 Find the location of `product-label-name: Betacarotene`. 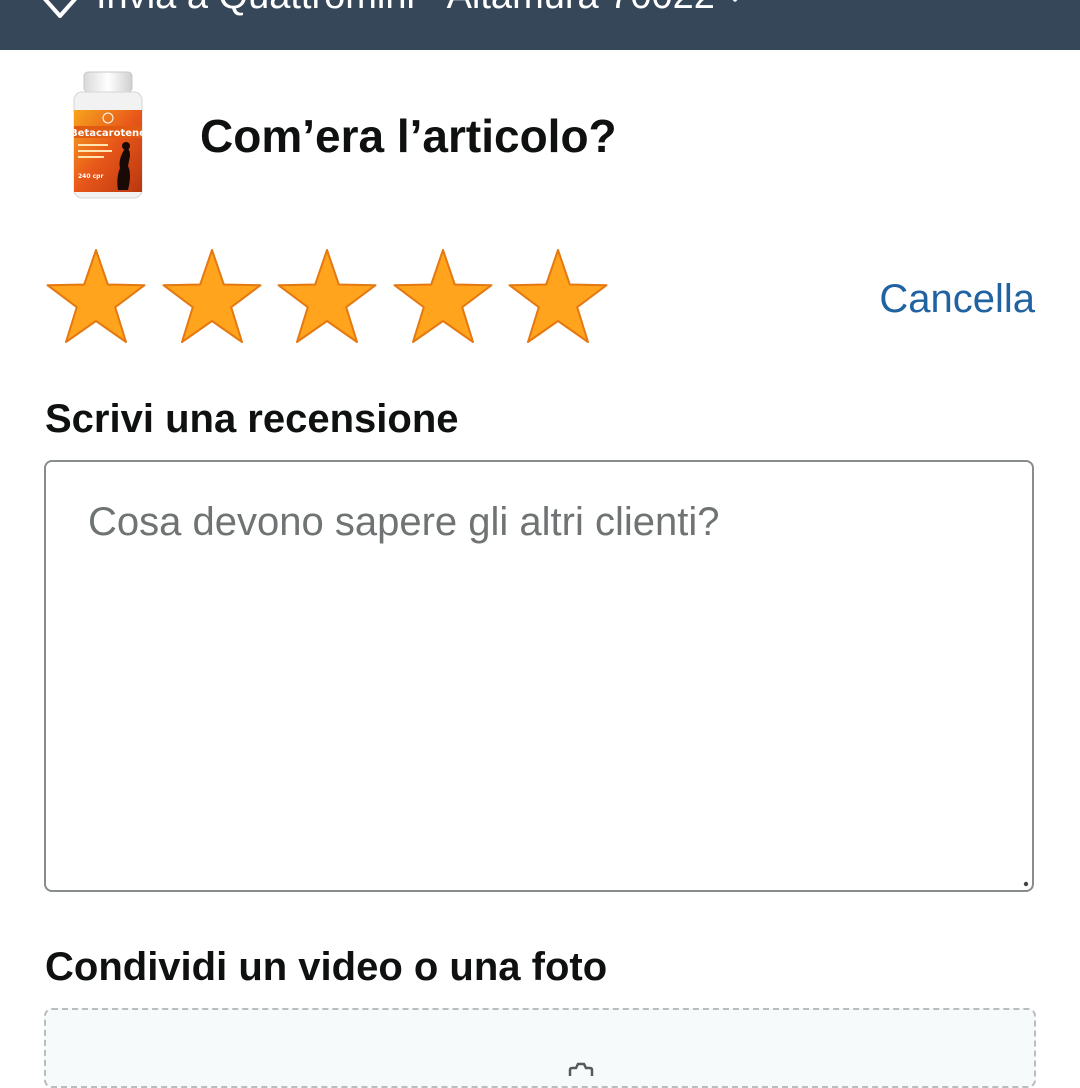

product-label-name: Betacarotene is located at coordinates (108, 133).